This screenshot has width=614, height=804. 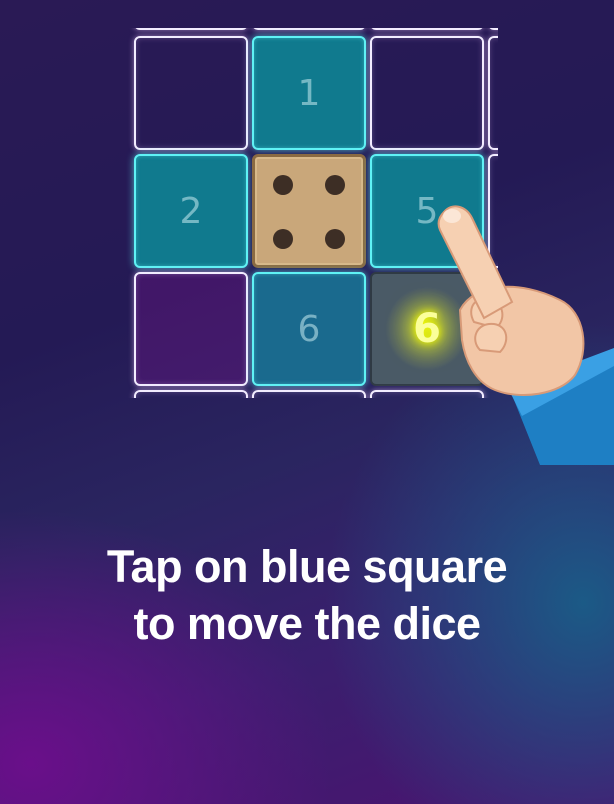 What do you see at coordinates (307, 595) in the screenshot?
I see `instruction-caption: Tap on blue square to move the dice` at bounding box center [307, 595].